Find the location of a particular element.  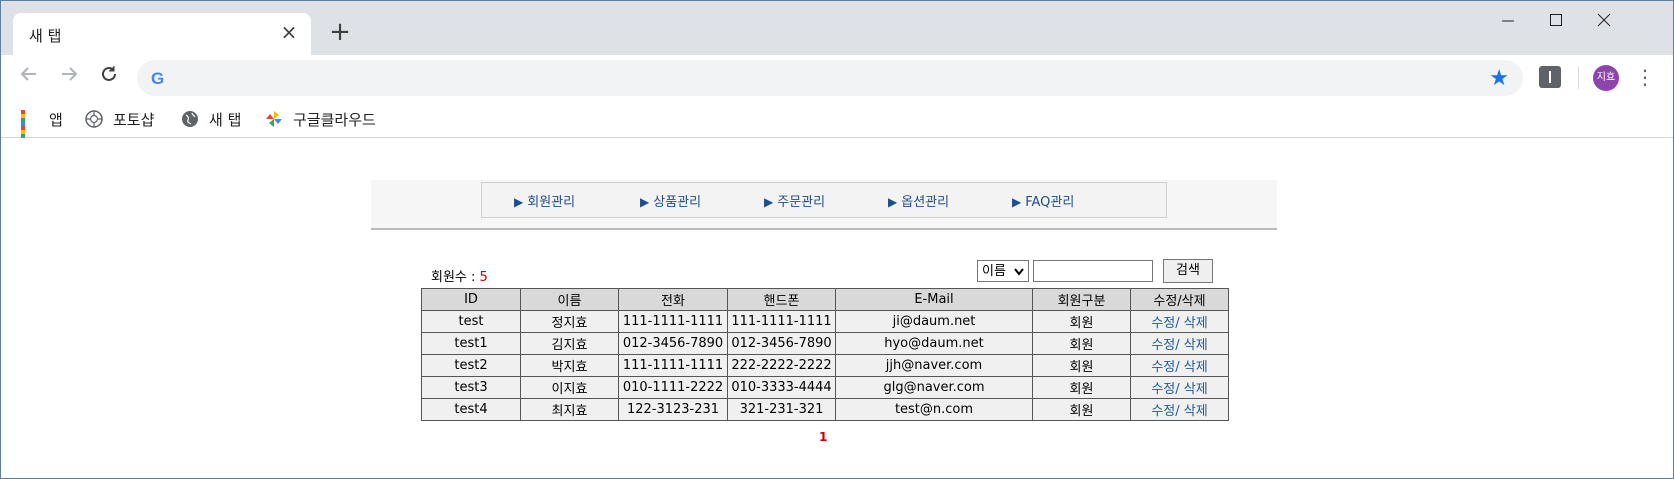

google-icon: G is located at coordinates (158, 78).